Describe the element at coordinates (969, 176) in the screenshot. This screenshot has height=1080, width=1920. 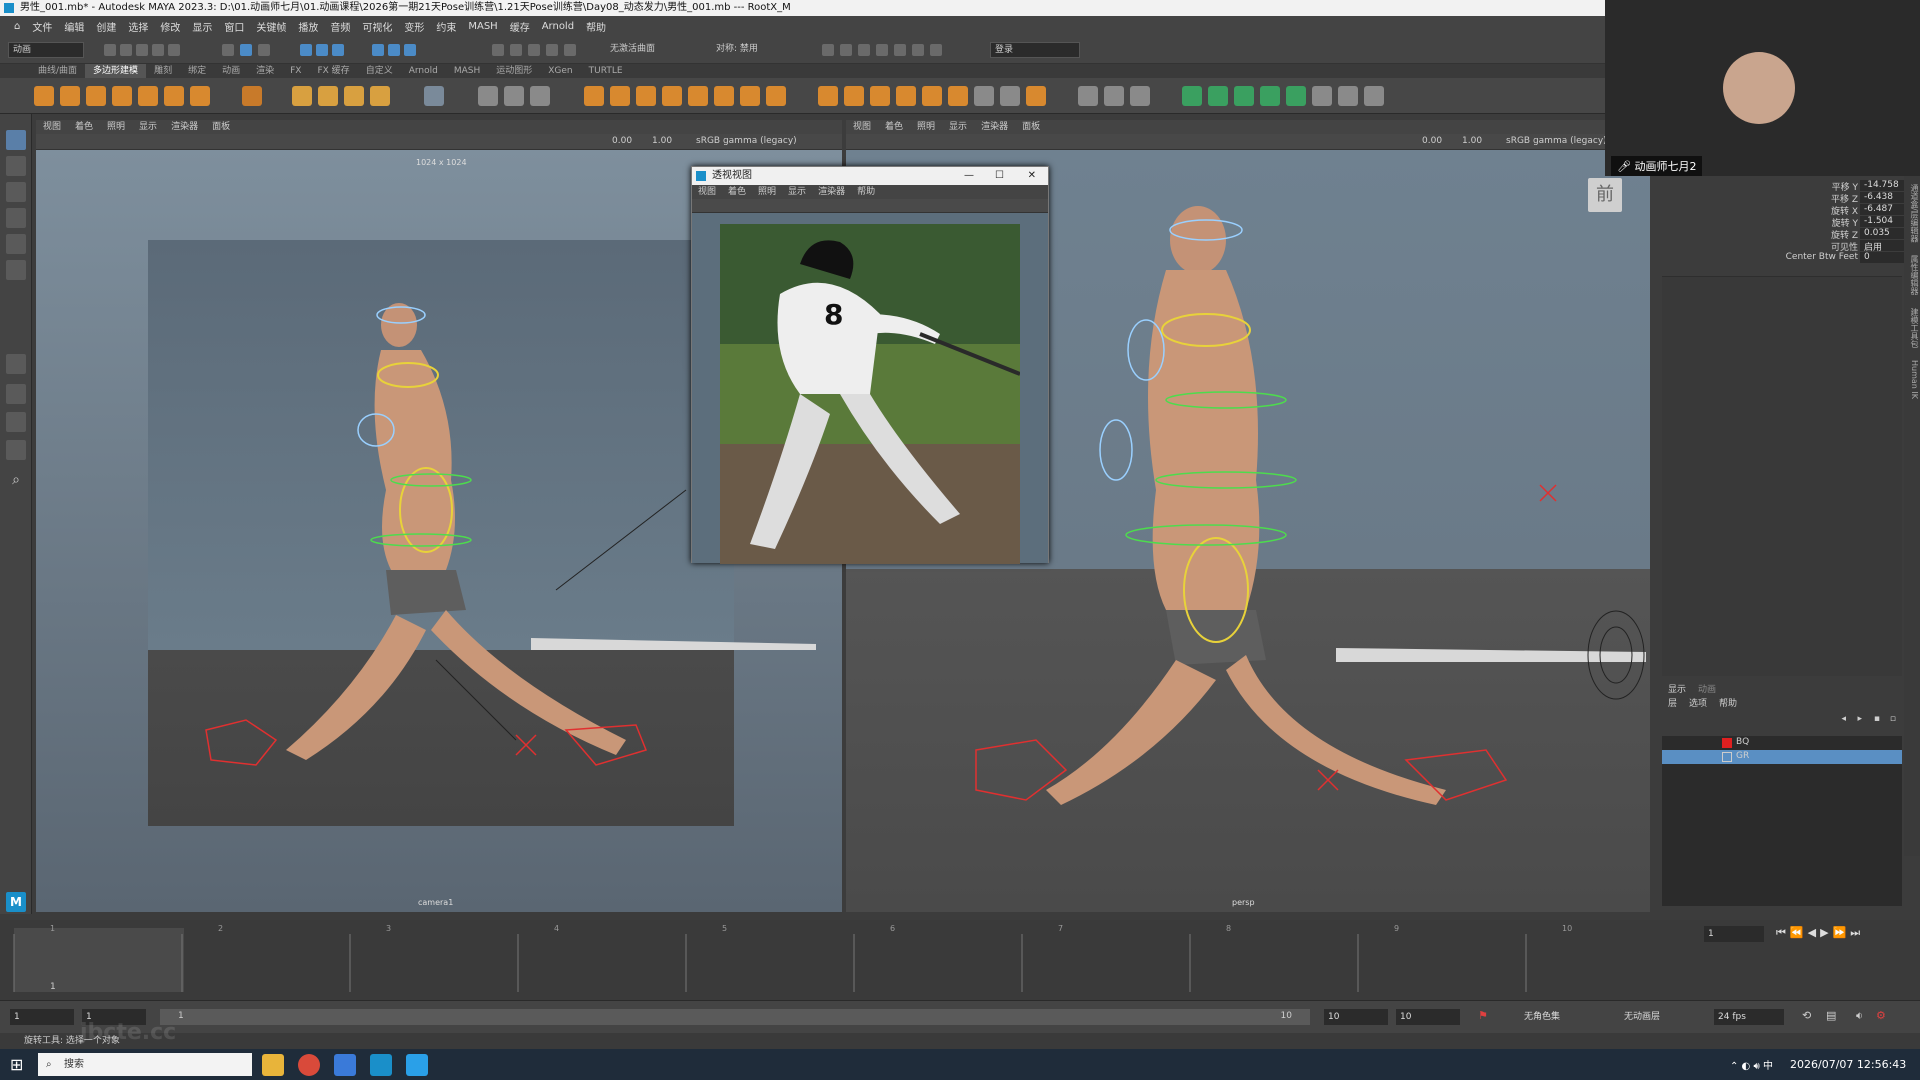
I see `minimize-icon: —` at that location.